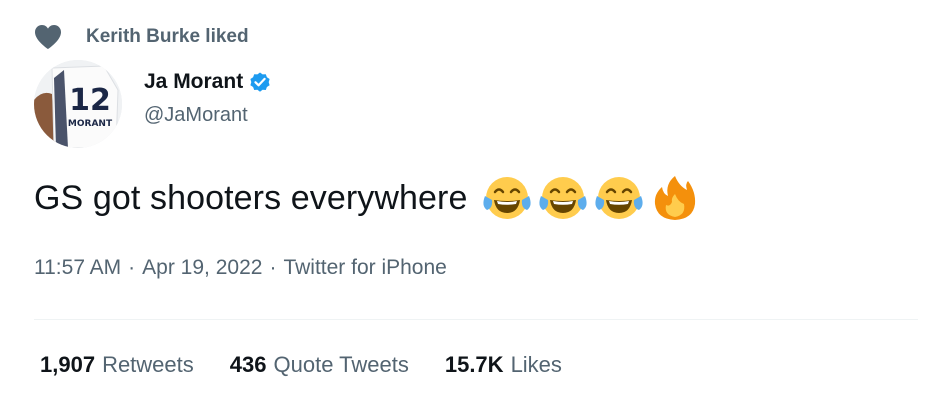 Image resolution: width=935 pixels, height=404 pixels. I want to click on author-block: 12 MORANT Ja Morant @JaMorant, so click(153, 104).